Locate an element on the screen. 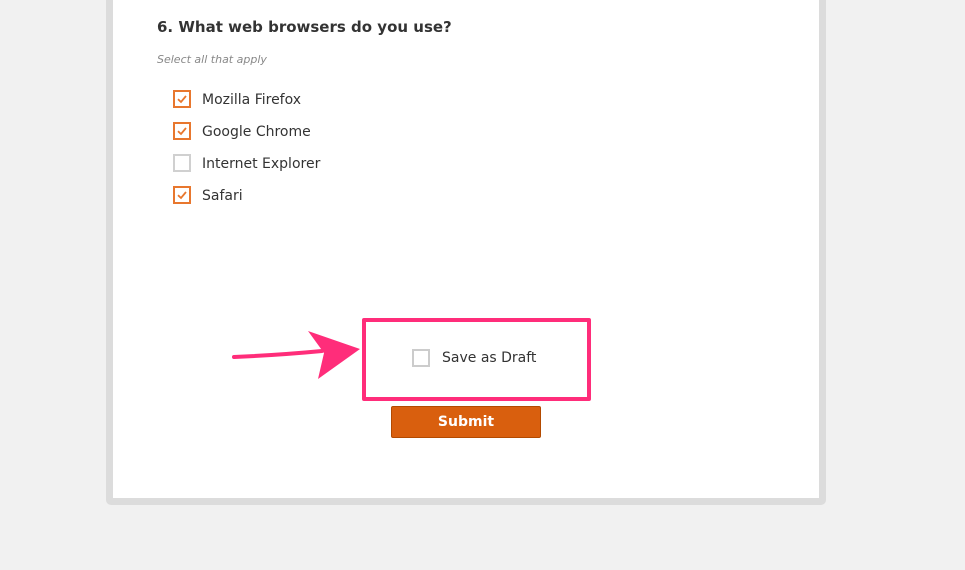  option-mozilla-firefox: Mozilla Firefox is located at coordinates (246, 106).